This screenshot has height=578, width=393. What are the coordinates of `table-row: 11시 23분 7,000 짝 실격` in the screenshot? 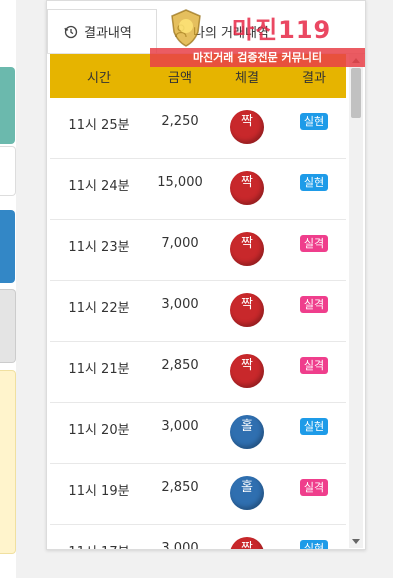 It's located at (198, 250).